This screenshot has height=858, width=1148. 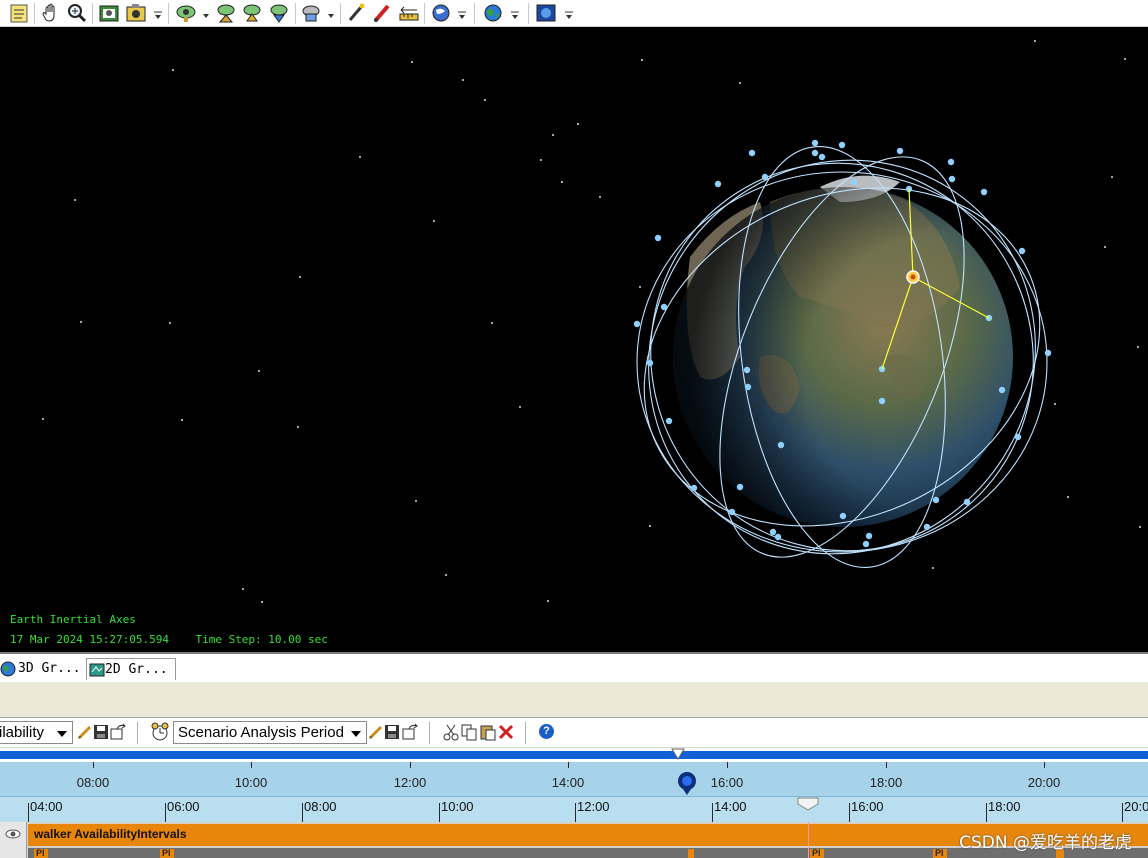 I want to click on time-scrub-bar, so click(x=574, y=755).